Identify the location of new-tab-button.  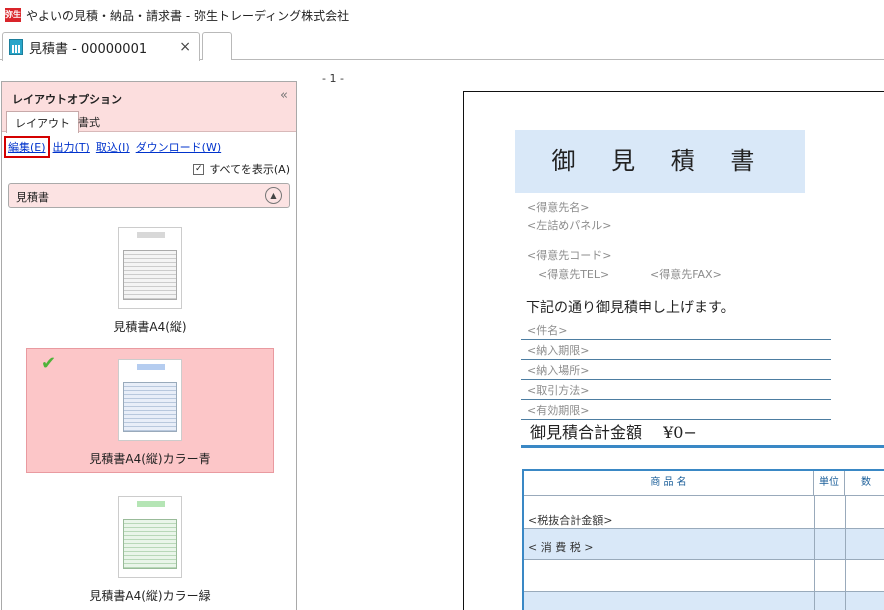
(217, 46).